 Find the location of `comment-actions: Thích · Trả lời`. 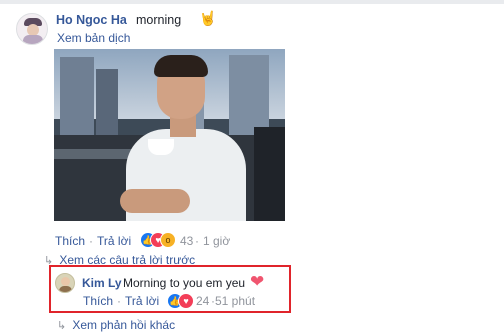

comment-actions: Thích · Trả lời is located at coordinates (93, 241).